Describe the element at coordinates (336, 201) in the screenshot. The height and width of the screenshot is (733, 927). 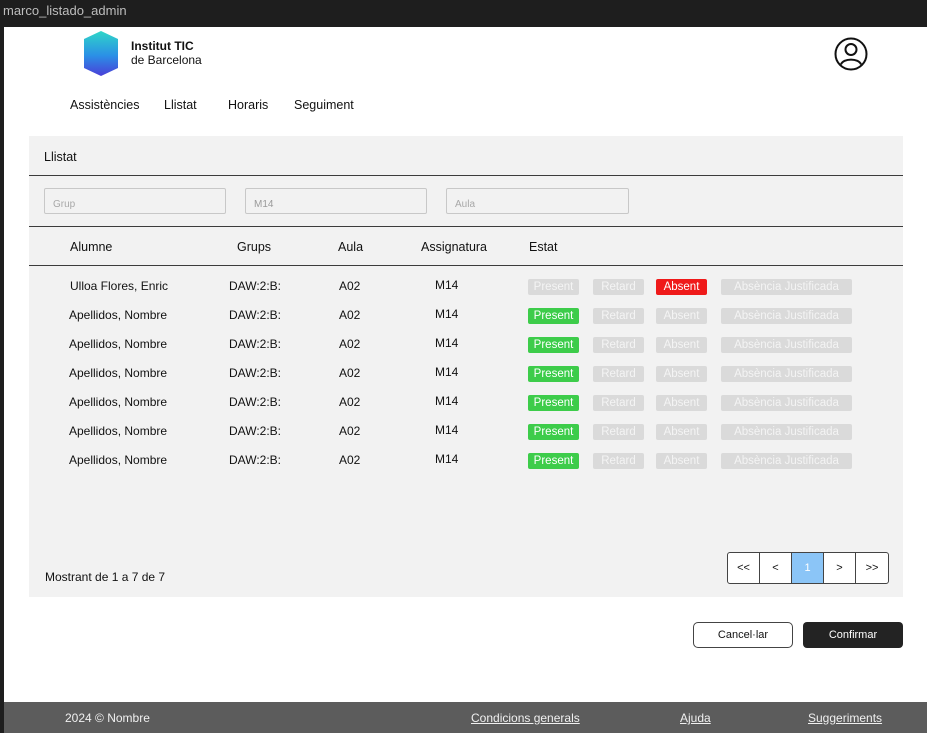
I see `assignatura-filter-input` at that location.